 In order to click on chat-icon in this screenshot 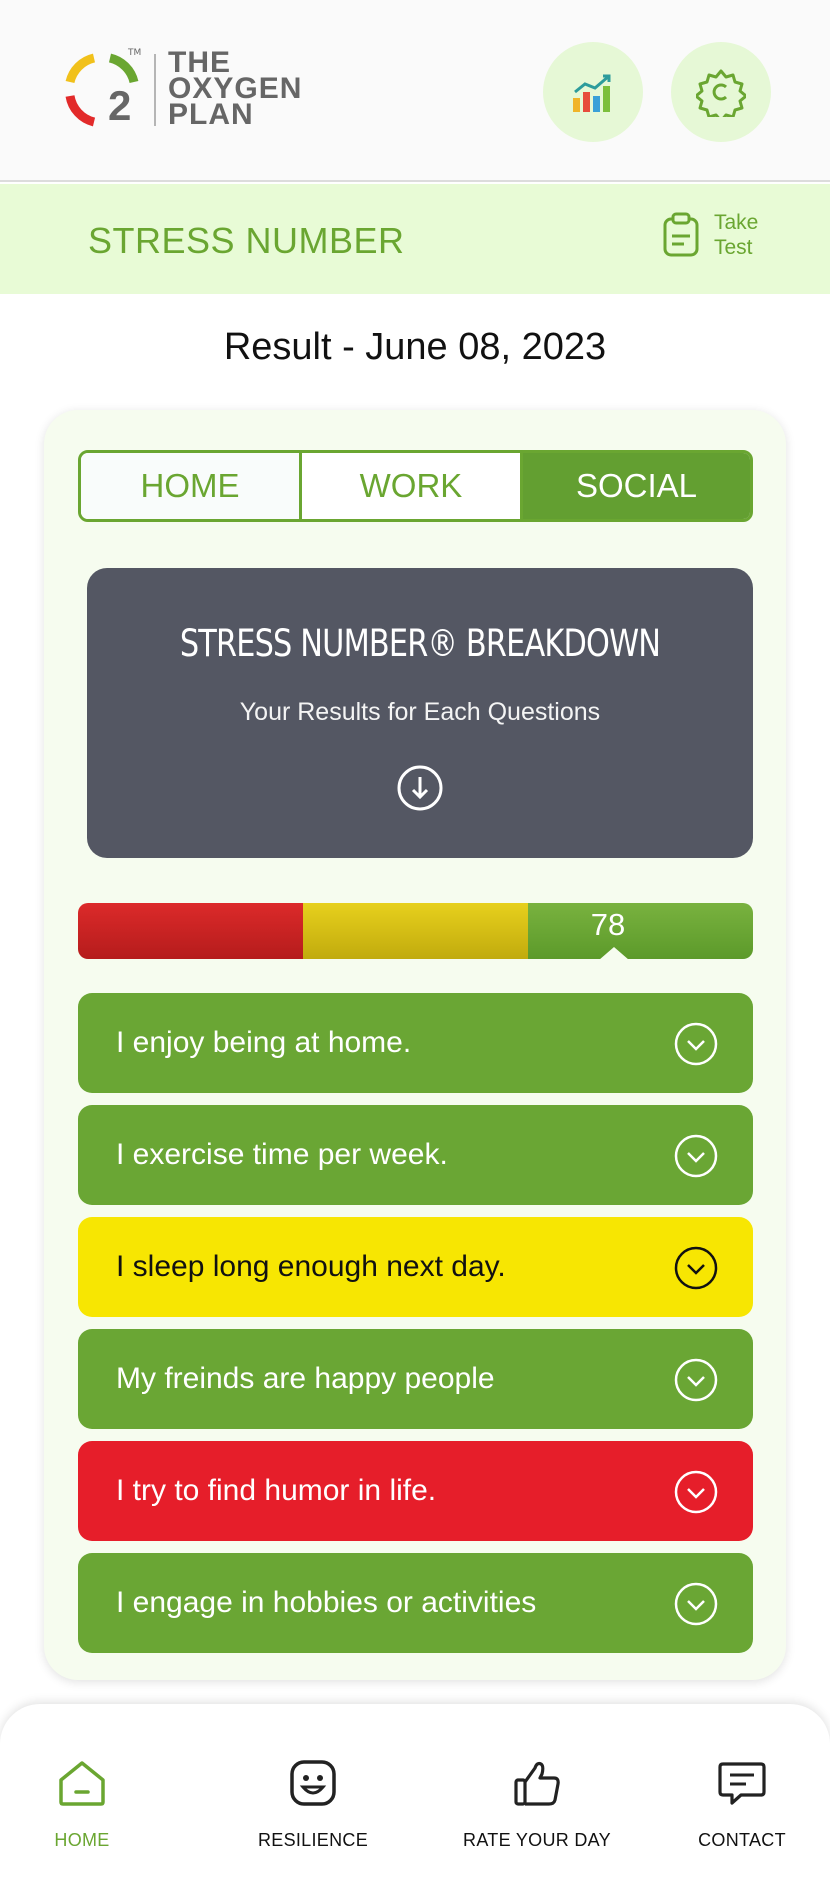, I will do `click(742, 1783)`.